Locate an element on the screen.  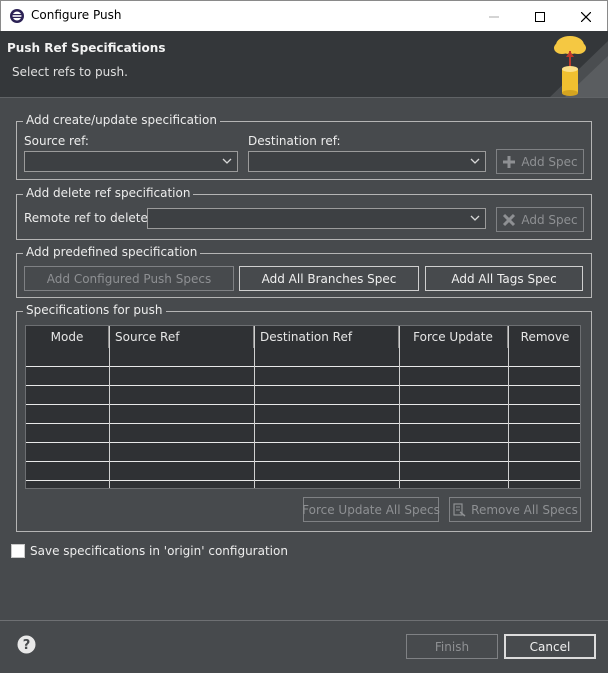
page-title: Push Ref Specifications is located at coordinates (86, 48).